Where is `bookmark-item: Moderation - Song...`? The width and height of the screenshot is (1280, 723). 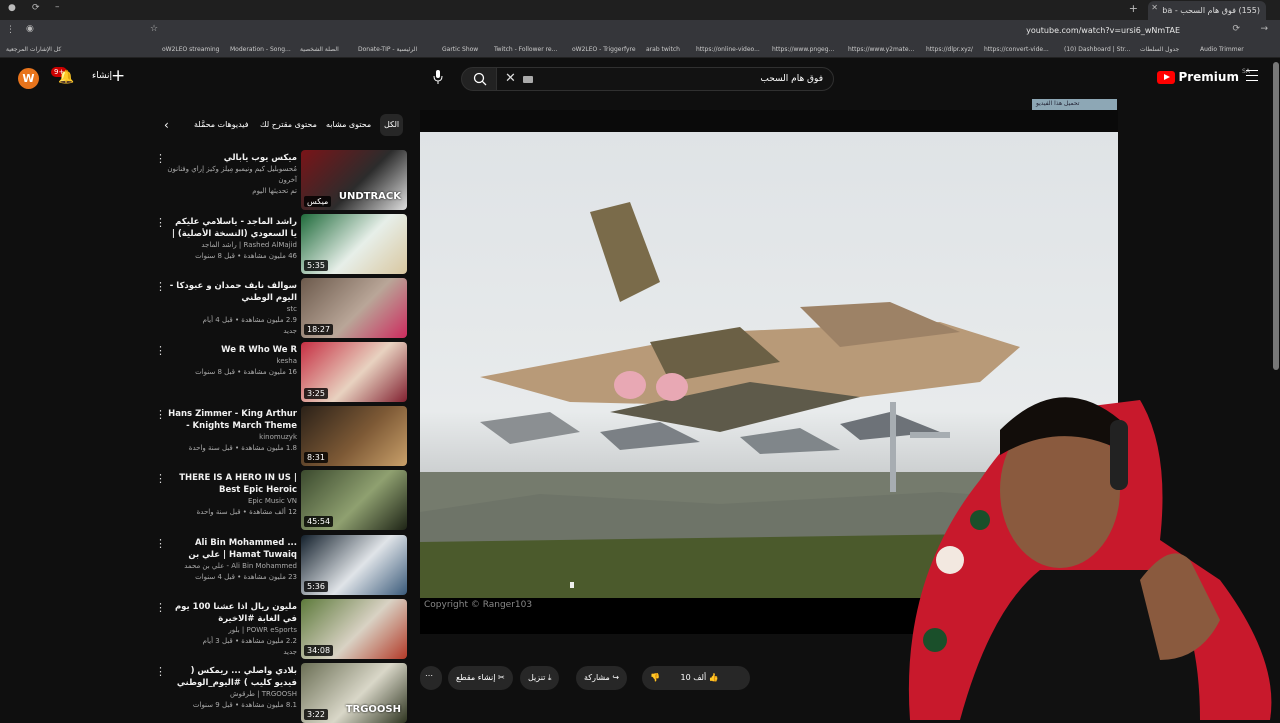 bookmark-item: Moderation - Song... is located at coordinates (260, 49).